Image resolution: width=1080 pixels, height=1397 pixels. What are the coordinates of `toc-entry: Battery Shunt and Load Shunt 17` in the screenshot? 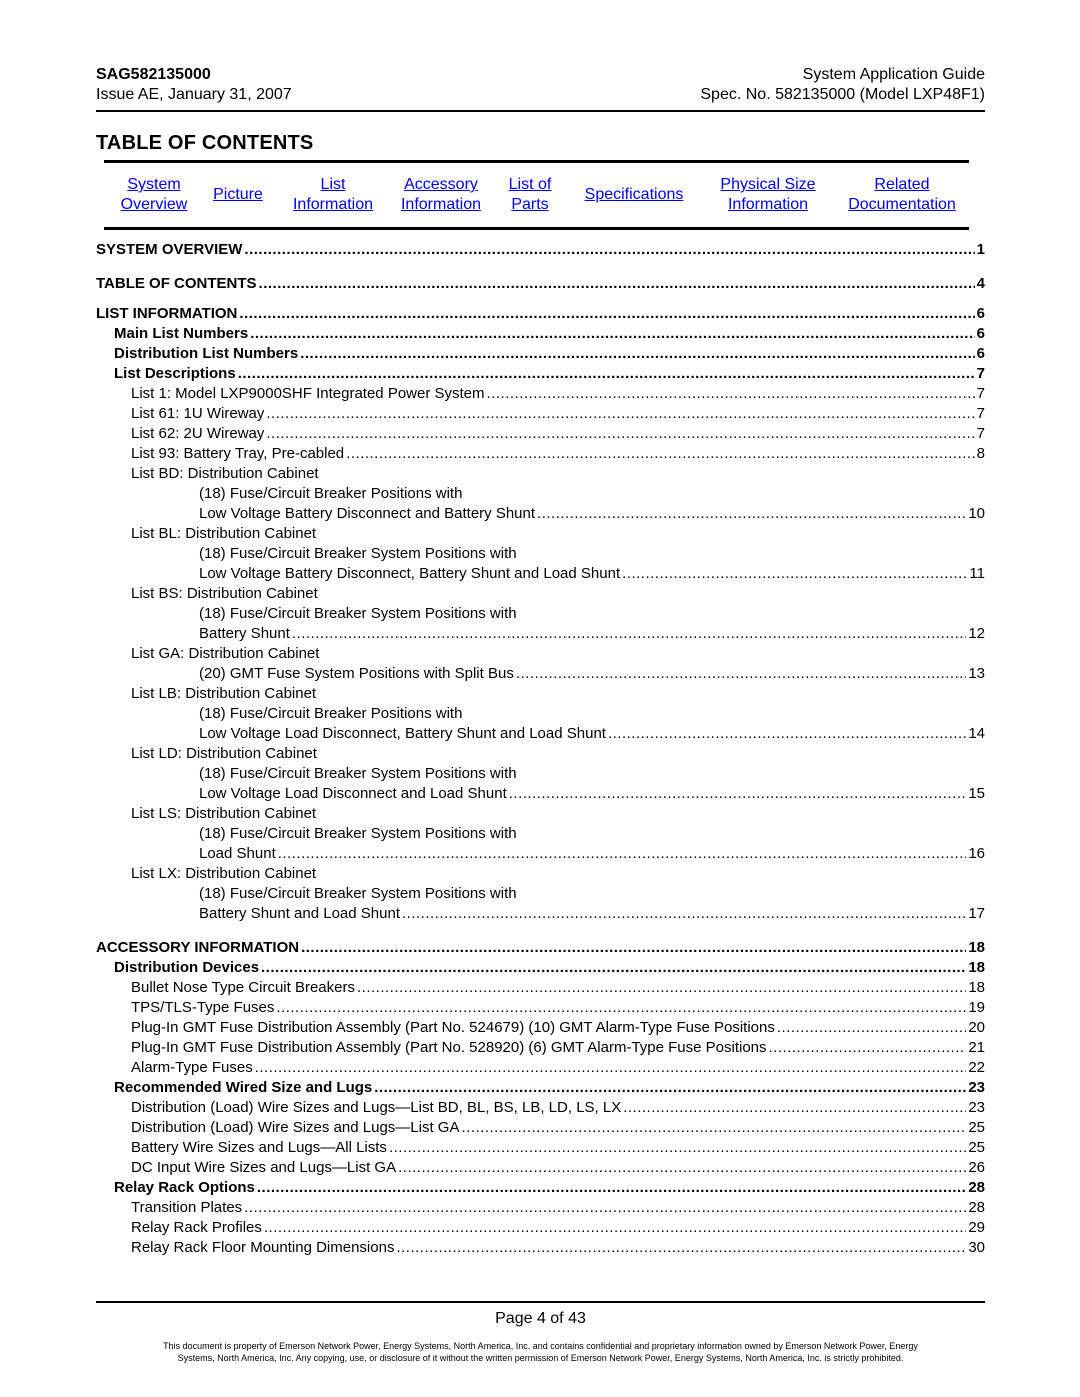 It's located at (540, 914).